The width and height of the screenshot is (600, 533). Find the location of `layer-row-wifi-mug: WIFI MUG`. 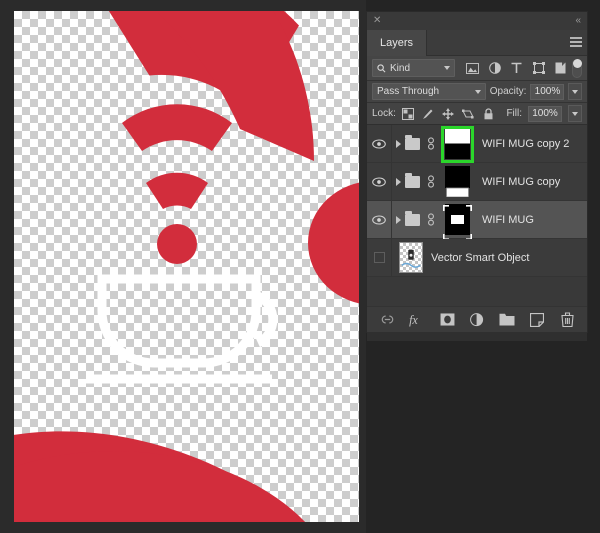

layer-row-wifi-mug: WIFI MUG is located at coordinates (477, 220).